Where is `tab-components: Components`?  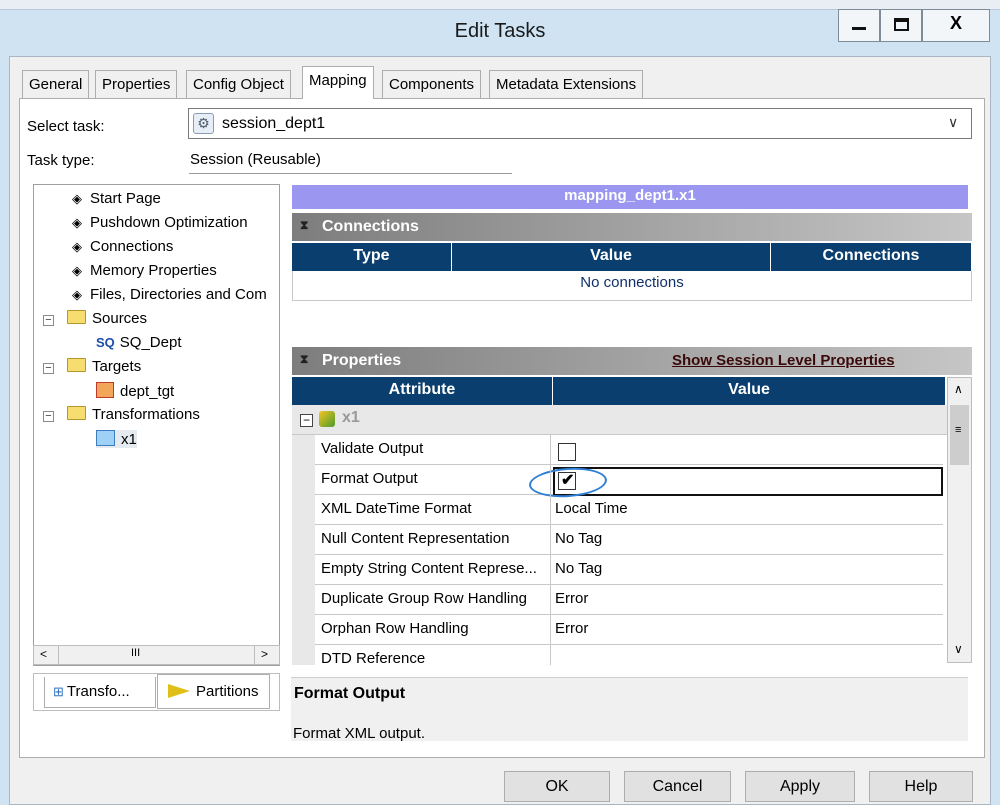
tab-components: Components is located at coordinates (432, 84).